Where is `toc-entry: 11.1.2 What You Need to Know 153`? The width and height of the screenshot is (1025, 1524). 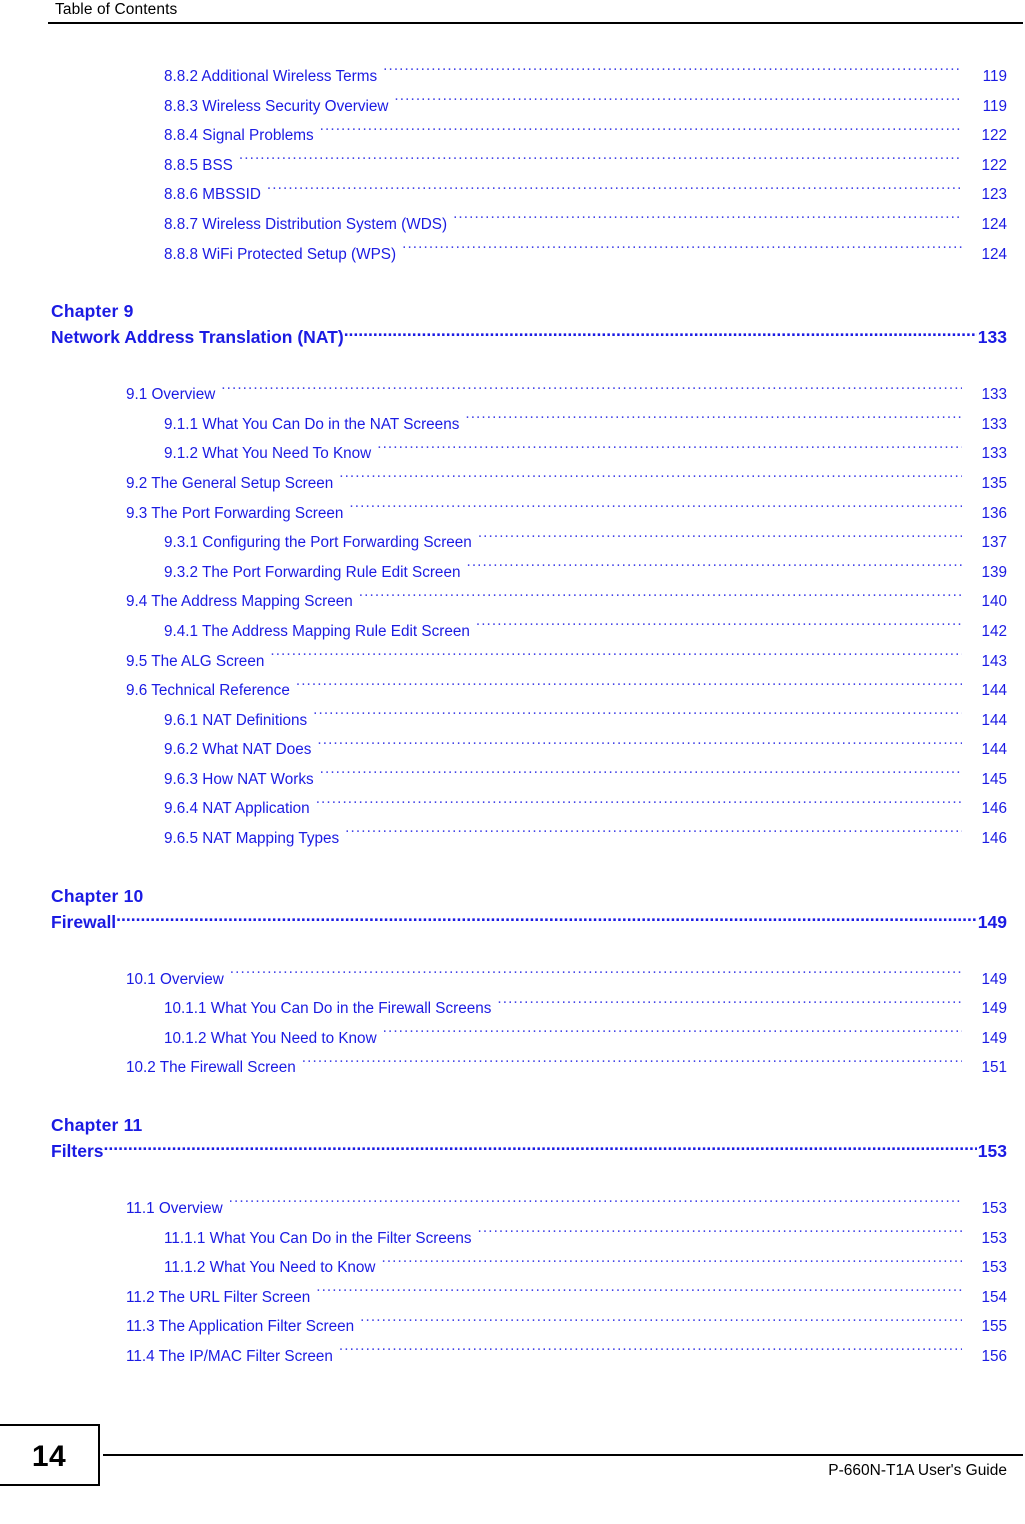 toc-entry: 11.1.2 What You Need to Know 153 is located at coordinates (512, 1268).